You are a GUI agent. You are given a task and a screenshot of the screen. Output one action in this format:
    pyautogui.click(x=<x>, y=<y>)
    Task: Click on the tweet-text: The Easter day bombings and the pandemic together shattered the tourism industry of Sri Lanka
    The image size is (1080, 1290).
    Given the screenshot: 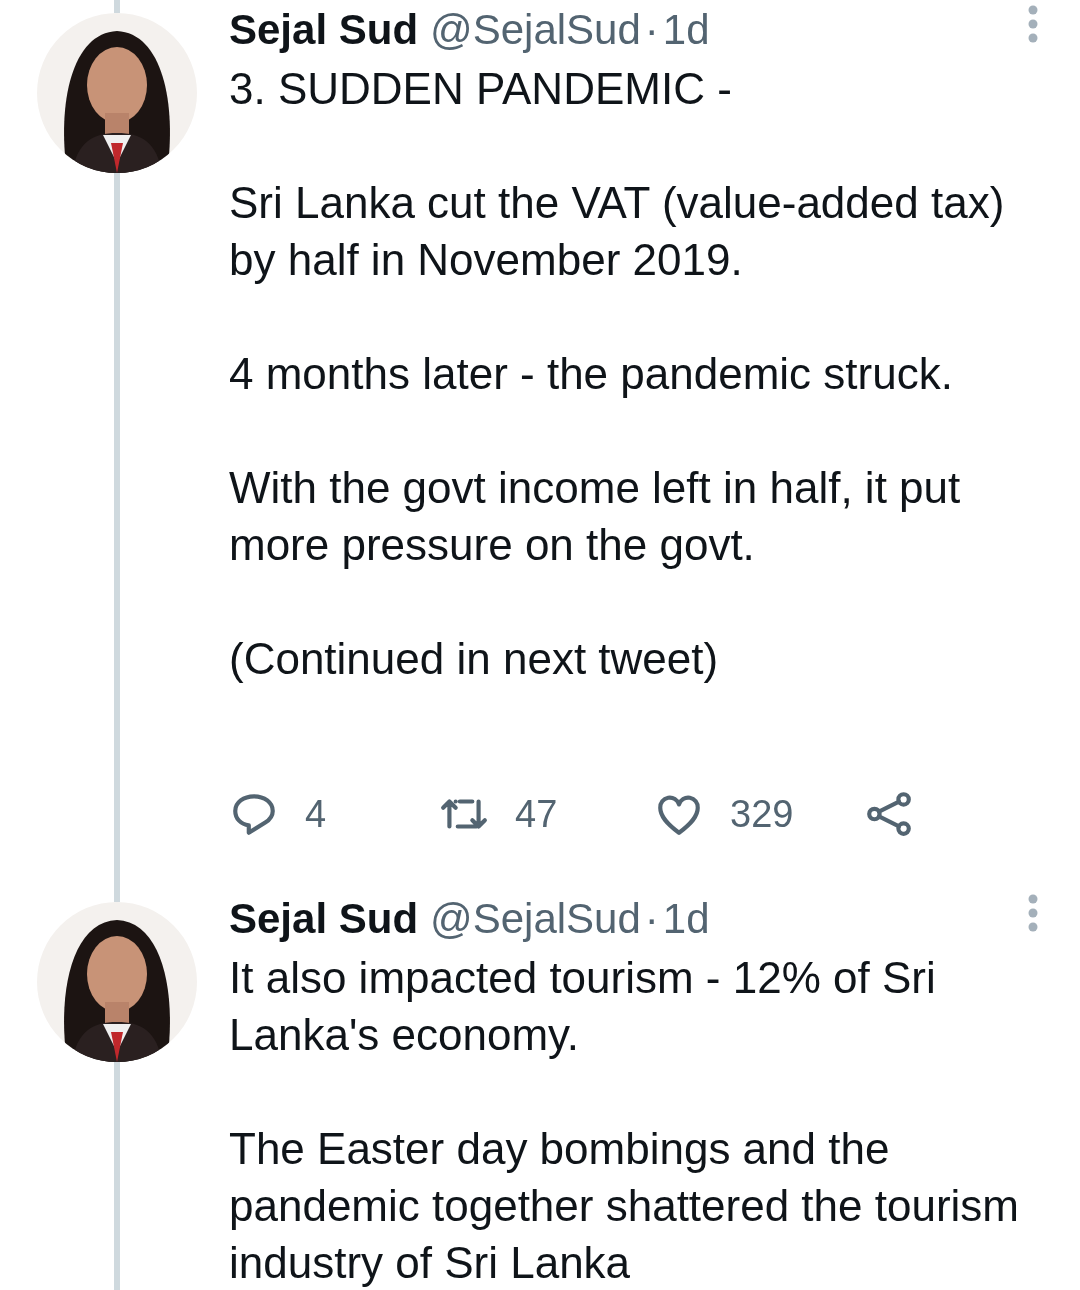 What is the action you would take?
    pyautogui.click(x=624, y=1206)
    